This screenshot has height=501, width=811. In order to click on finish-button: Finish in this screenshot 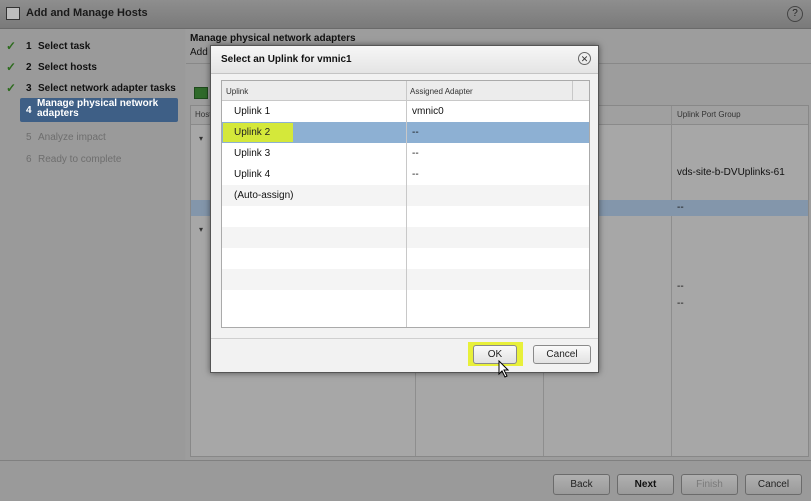, I will do `click(709, 484)`.